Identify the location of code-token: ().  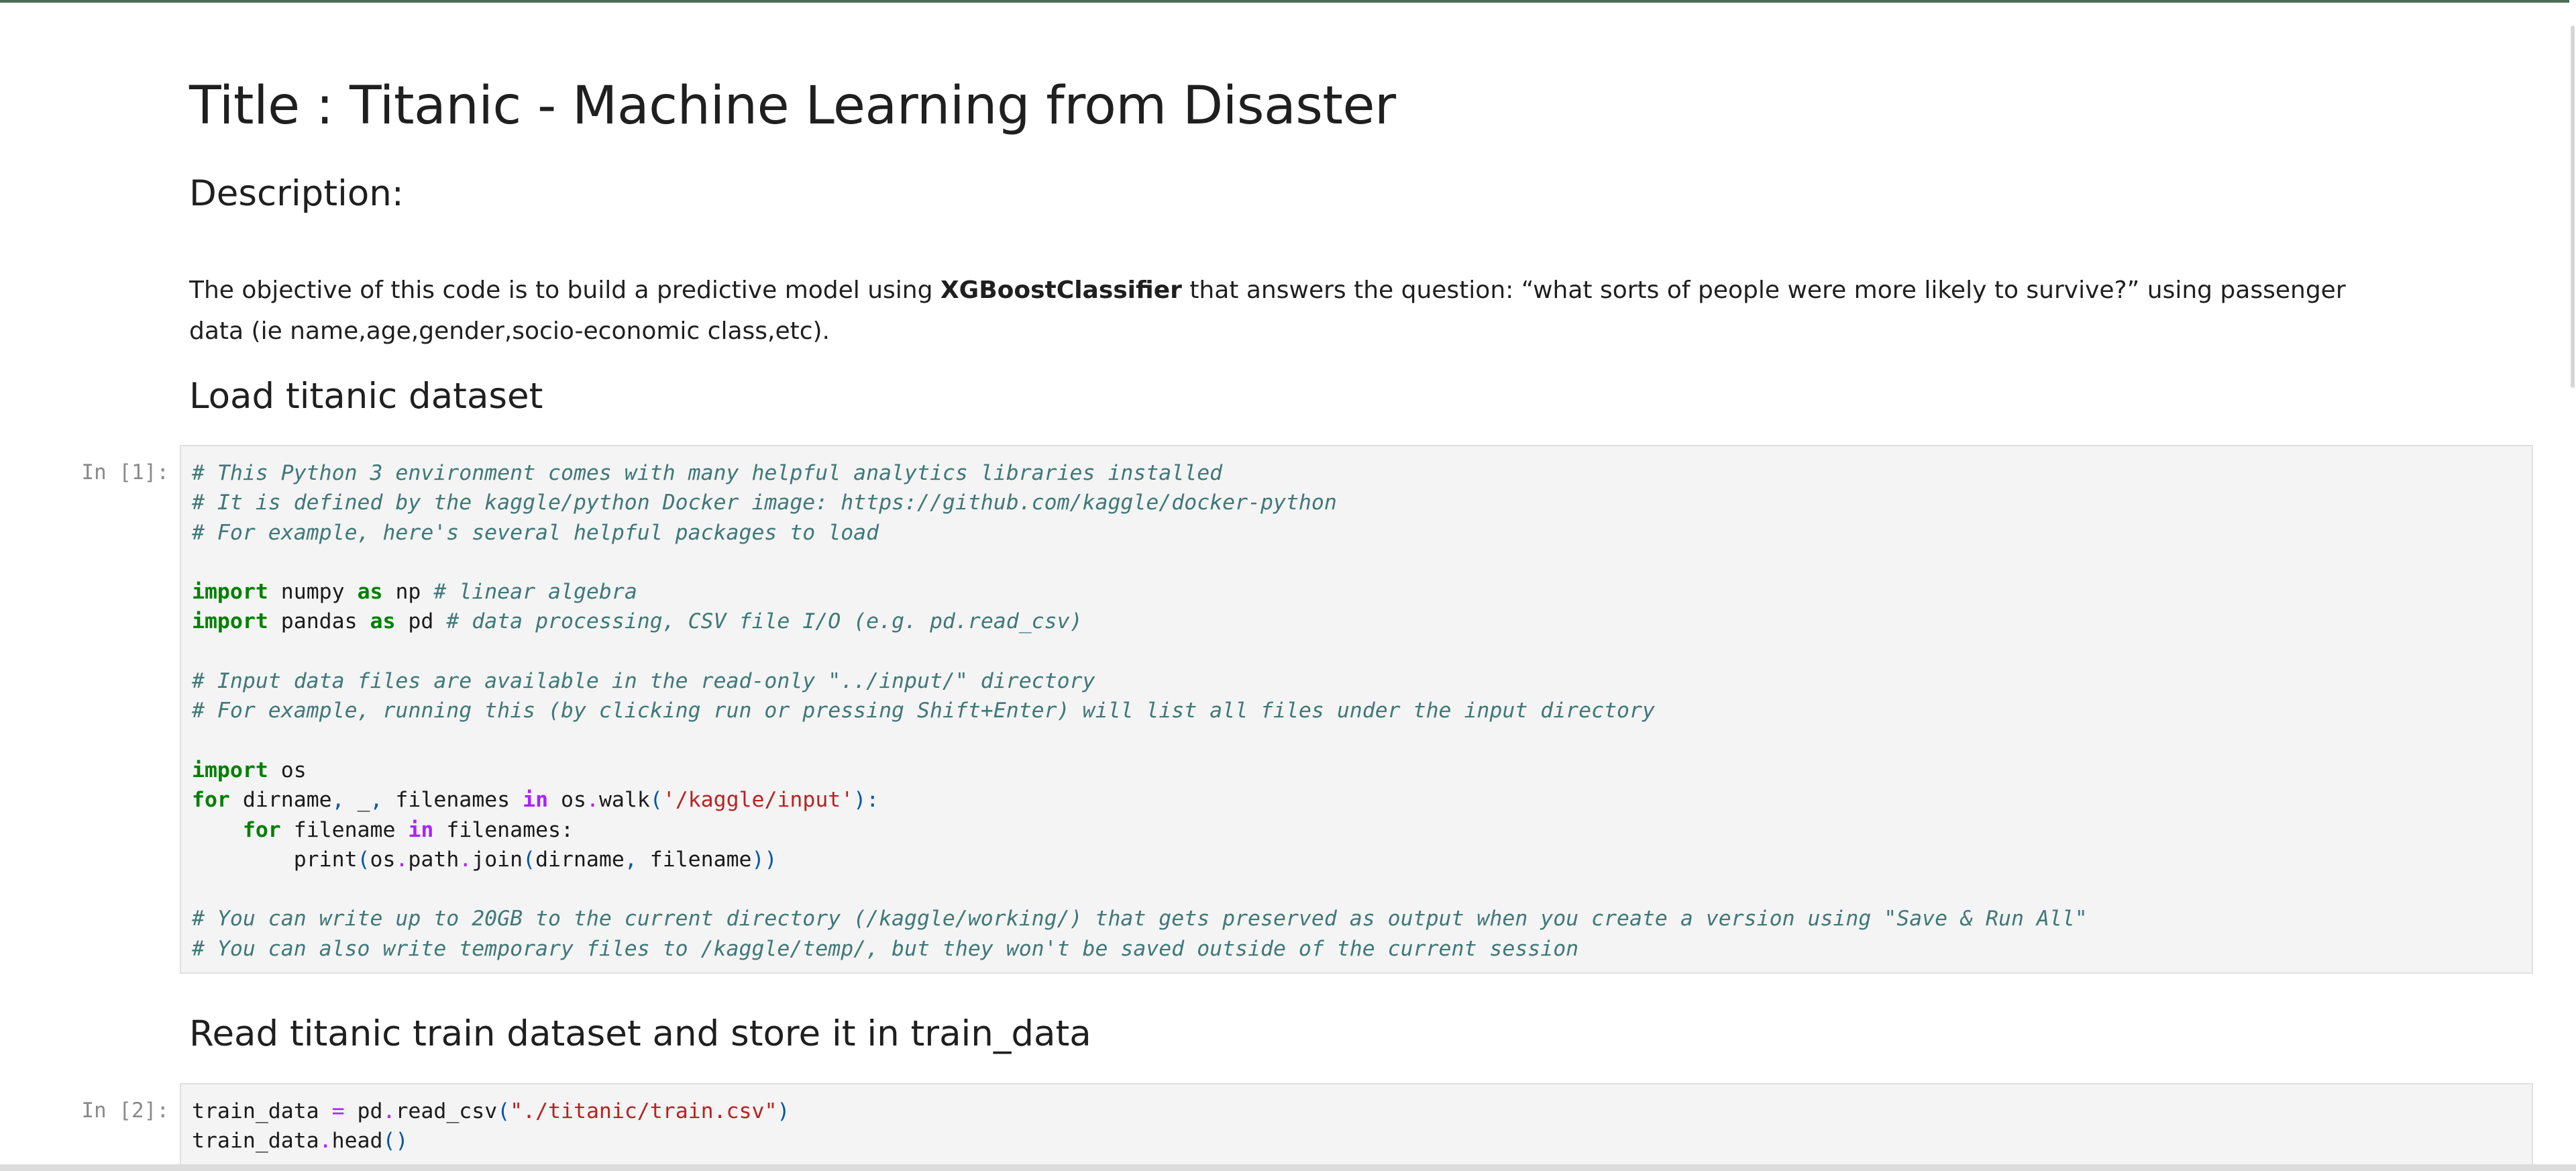
(395, 1141).